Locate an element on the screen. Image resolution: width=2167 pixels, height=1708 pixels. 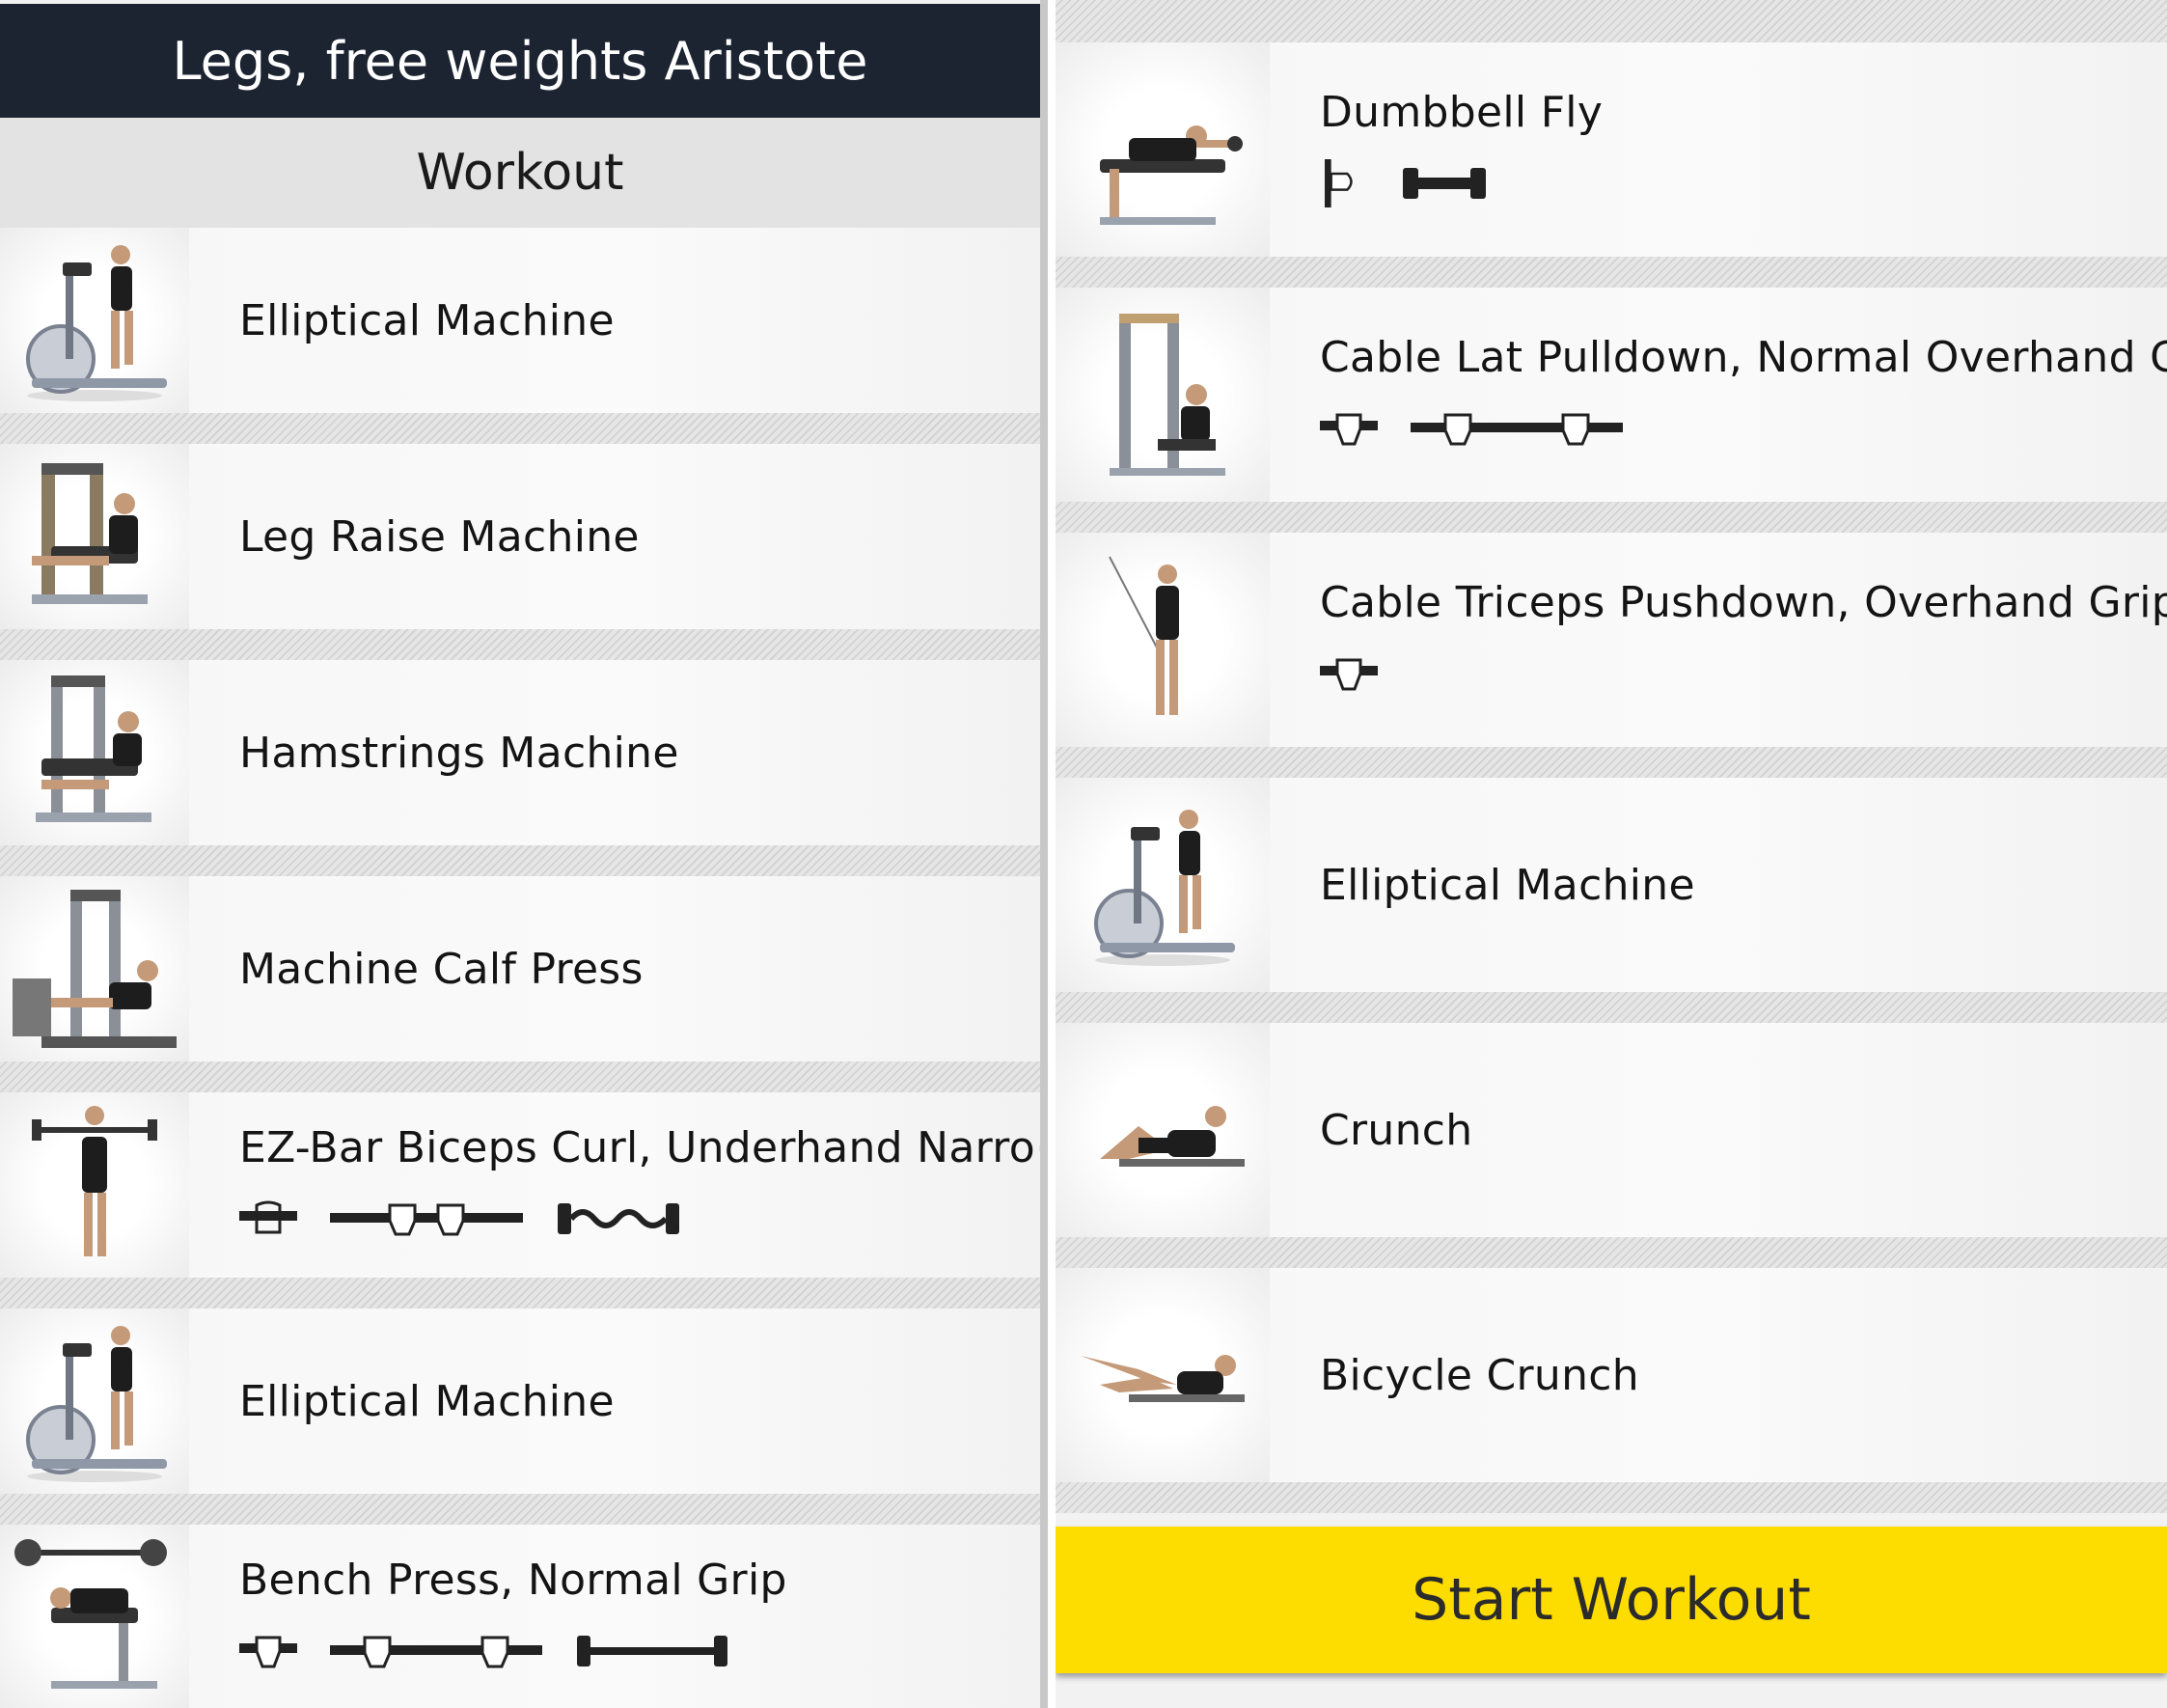
section-title: Workout is located at coordinates (520, 173).